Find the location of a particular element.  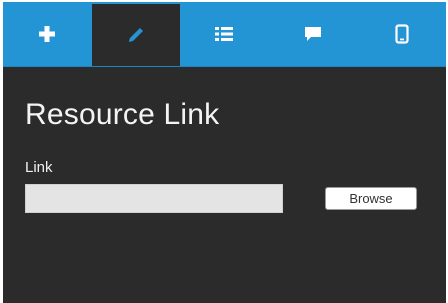

tab-comments is located at coordinates (313, 34).